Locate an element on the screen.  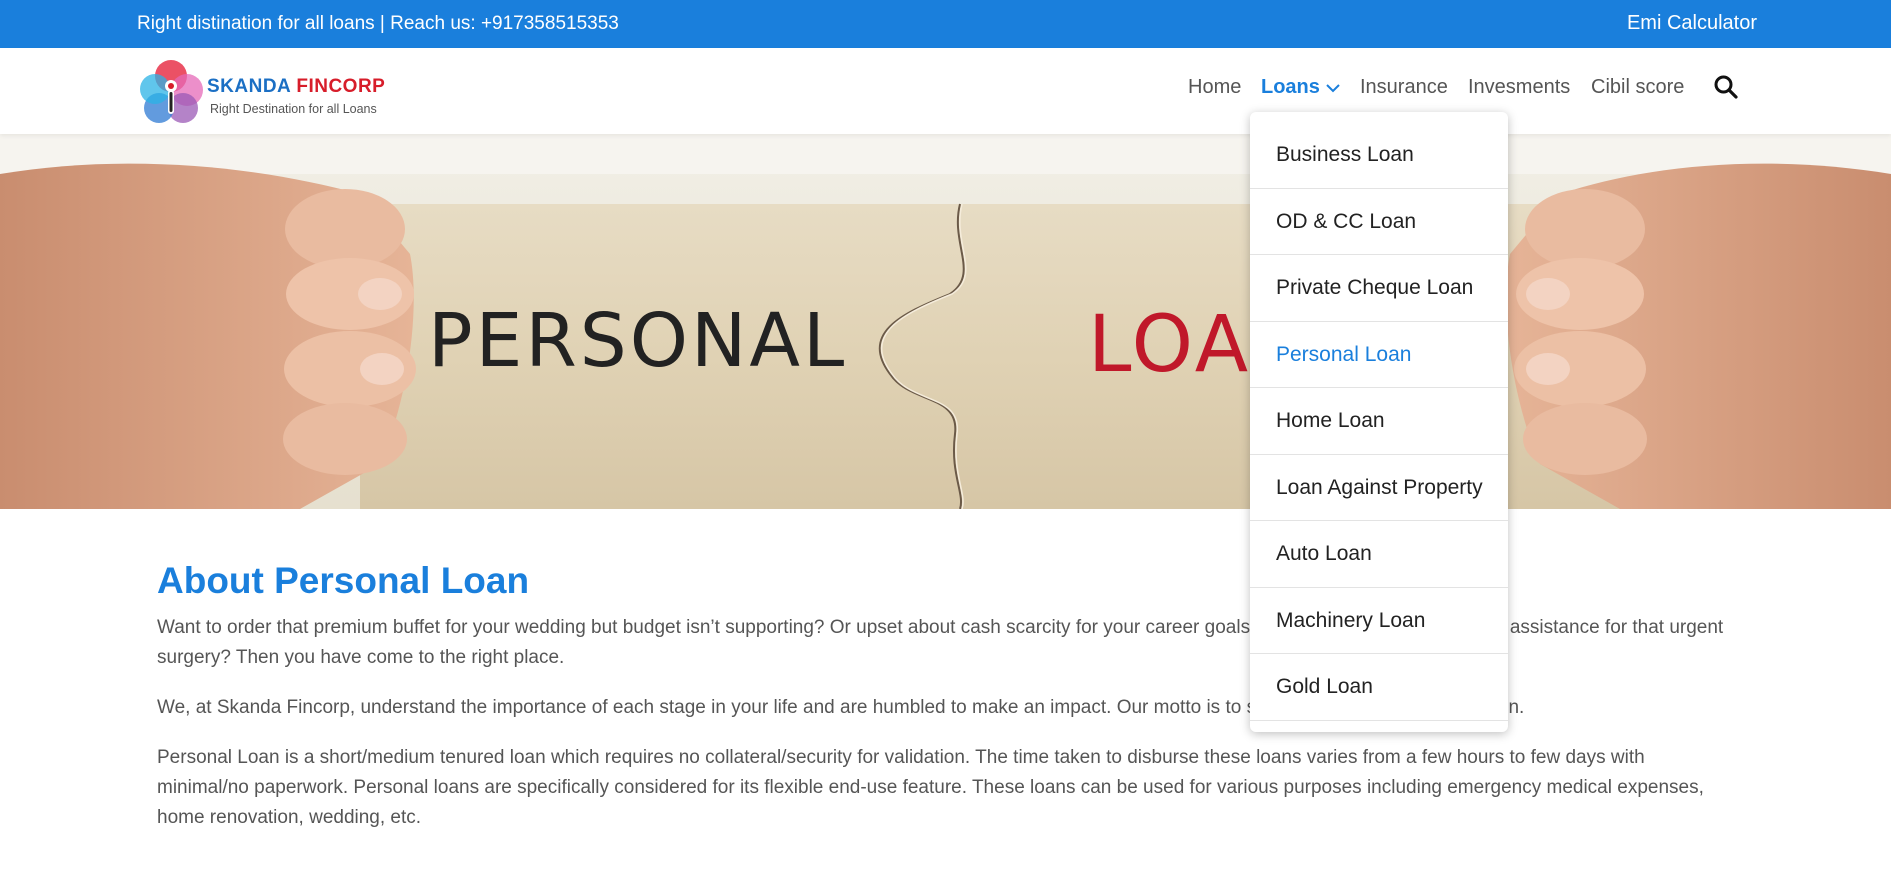
dropdown-item-auto-loan: Auto Loan is located at coordinates (1379, 554).